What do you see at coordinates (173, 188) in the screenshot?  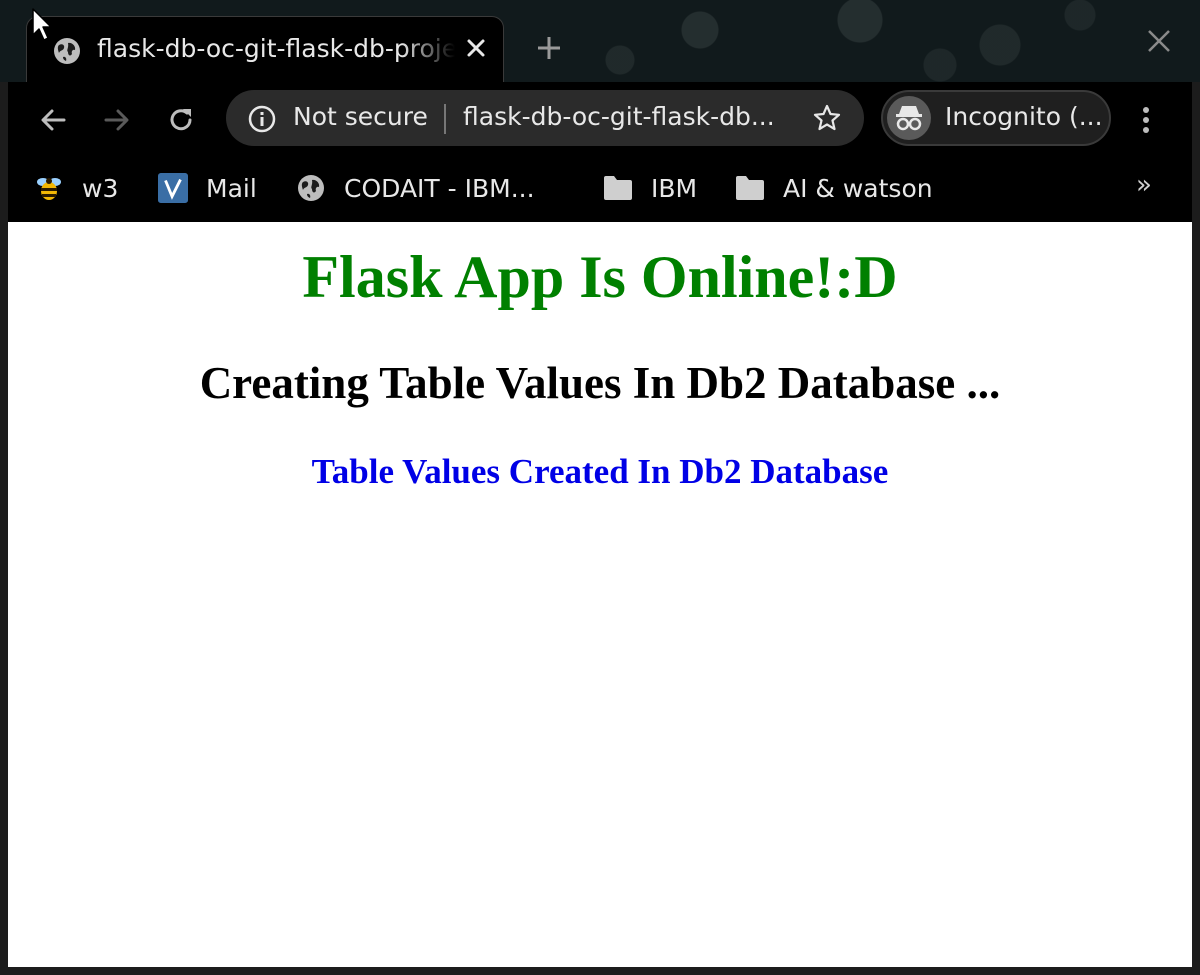 I see `mail-icon` at bounding box center [173, 188].